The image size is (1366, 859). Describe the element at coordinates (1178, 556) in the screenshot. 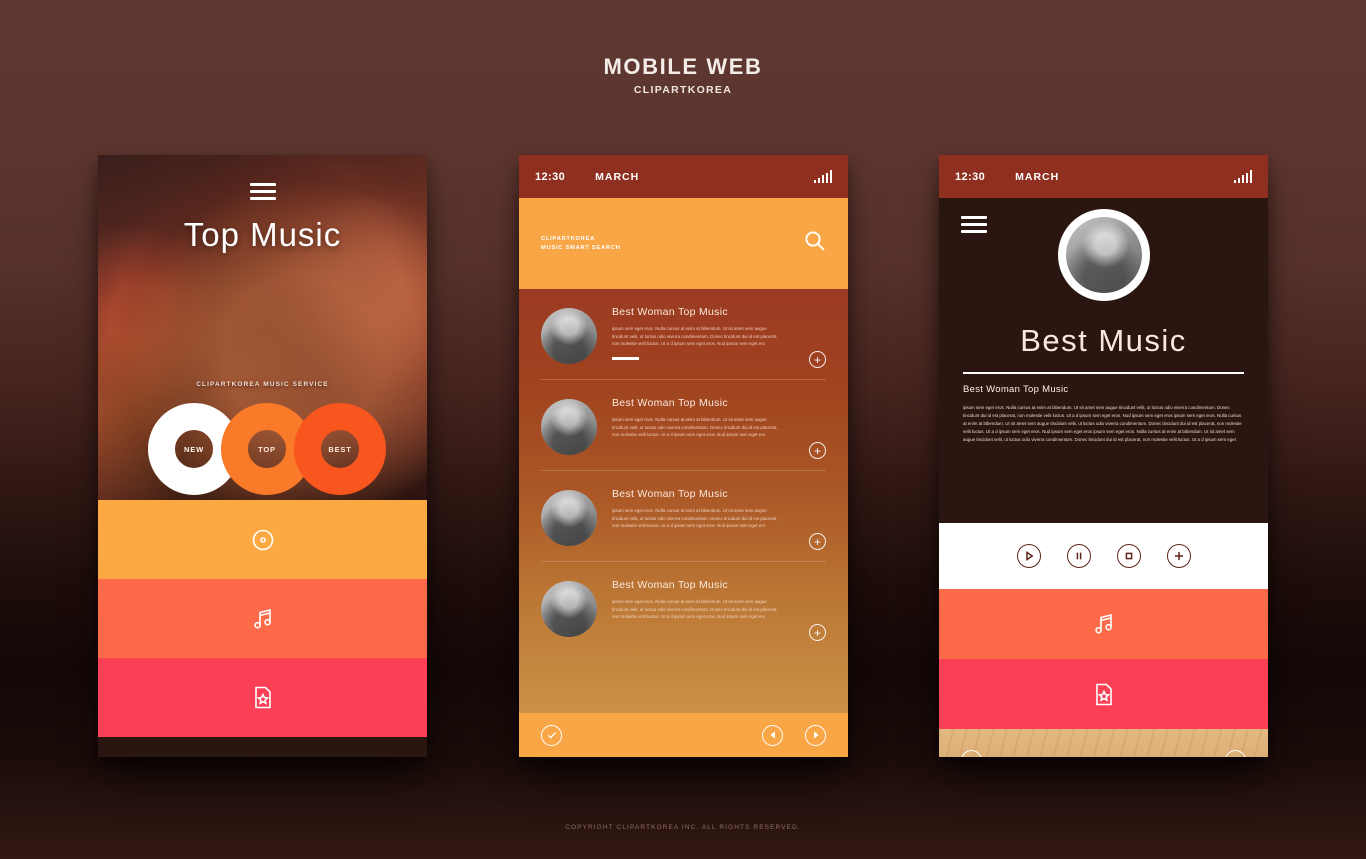

I see `add-icon` at that location.